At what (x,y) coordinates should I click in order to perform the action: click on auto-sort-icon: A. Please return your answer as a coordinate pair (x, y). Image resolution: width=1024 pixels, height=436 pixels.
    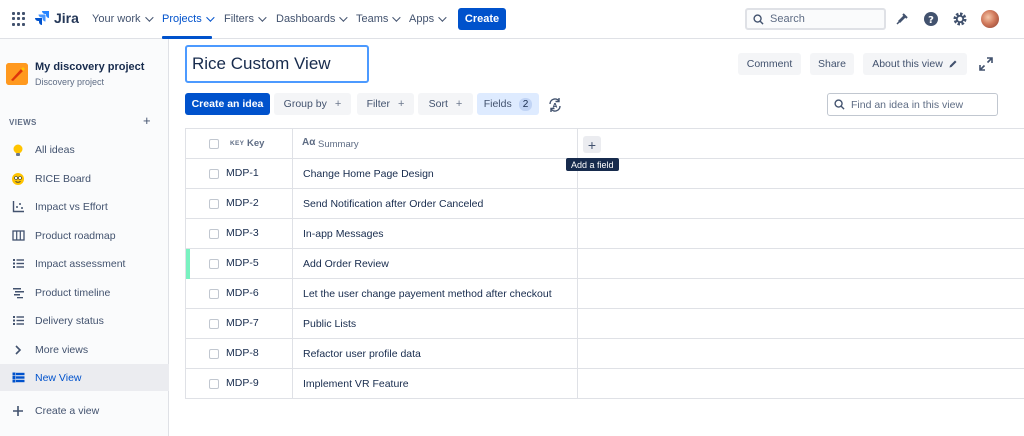
    Looking at the image, I should click on (555, 105).